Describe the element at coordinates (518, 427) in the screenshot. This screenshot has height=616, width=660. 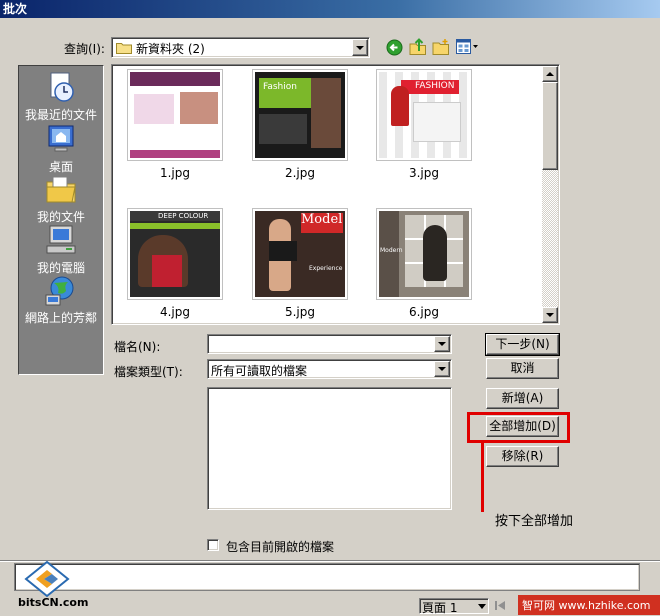
I see `annotation-highlight-box` at that location.